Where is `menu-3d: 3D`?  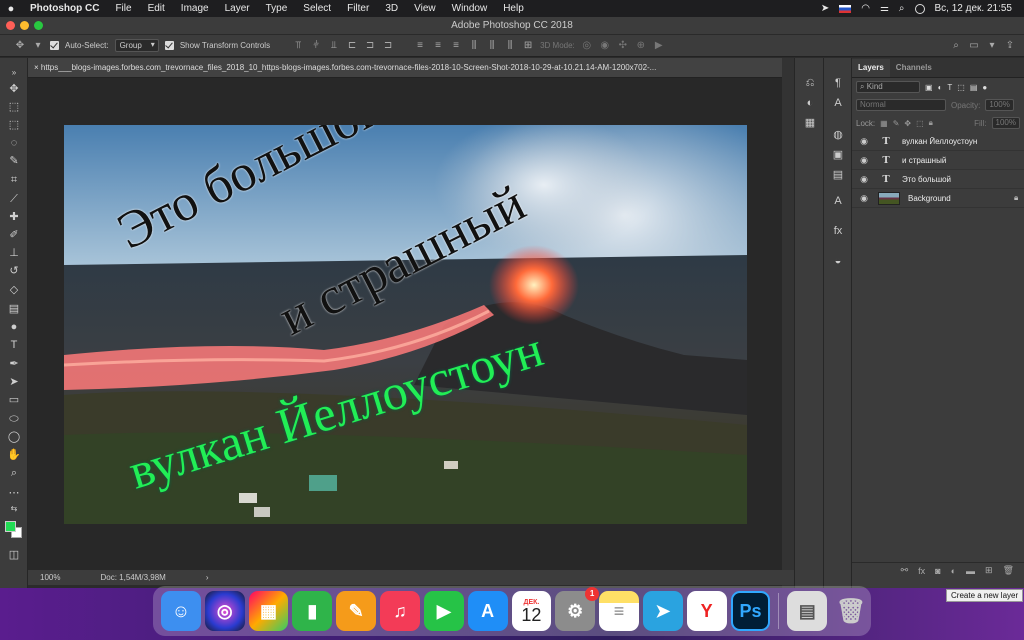
menu-3d: 3D is located at coordinates (391, 8).